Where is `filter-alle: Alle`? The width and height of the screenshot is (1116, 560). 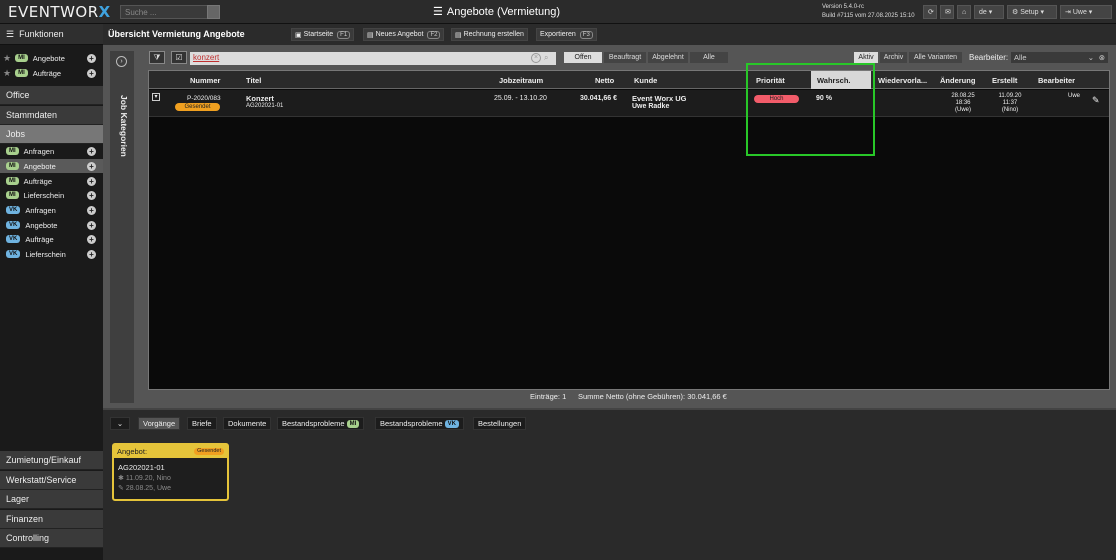
filter-alle: Alle is located at coordinates (709, 57).